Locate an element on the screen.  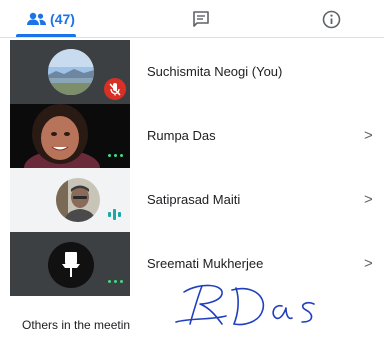
others-in-meeting-heading: Others in the meetin is located at coordinates (76, 325).